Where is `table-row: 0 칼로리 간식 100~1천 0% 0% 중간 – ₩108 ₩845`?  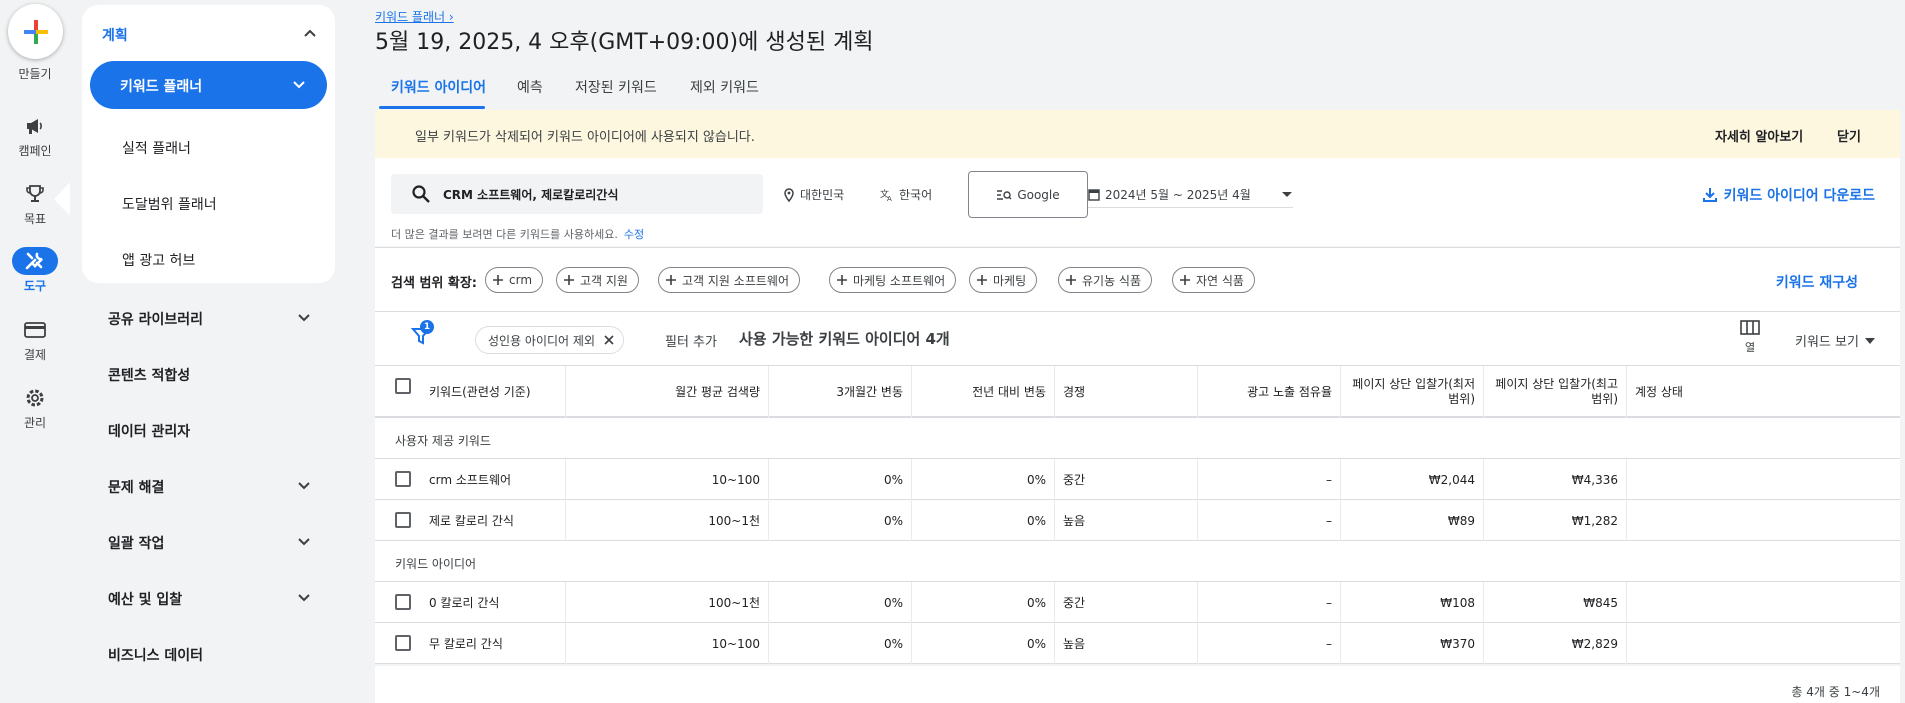
table-row: 0 칼로리 간식 100~1천 0% 0% 중간 – ₩108 ₩845 is located at coordinates (1137, 602).